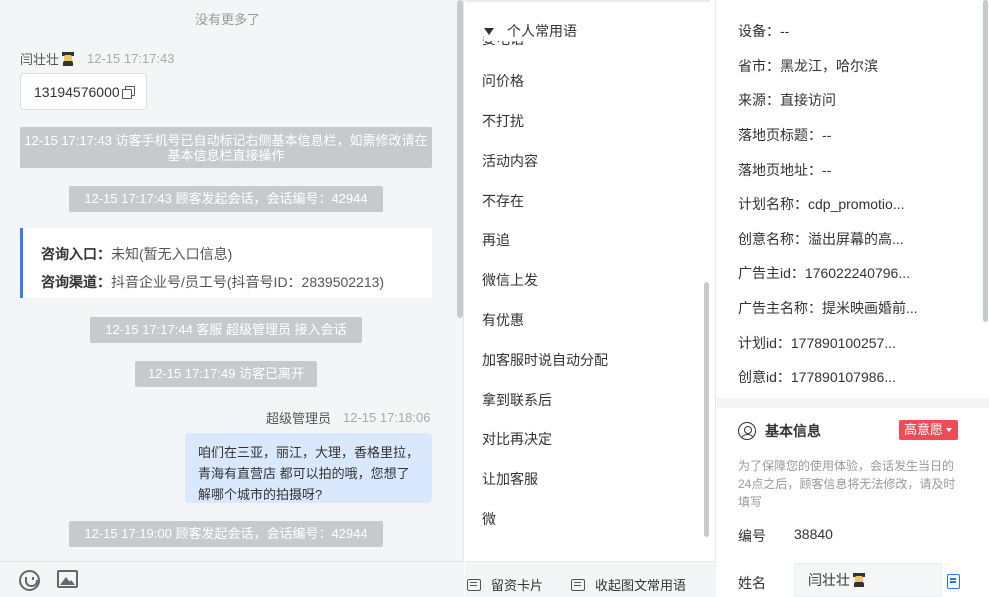  What do you see at coordinates (474, 584) in the screenshot?
I see `card-icon` at bounding box center [474, 584].